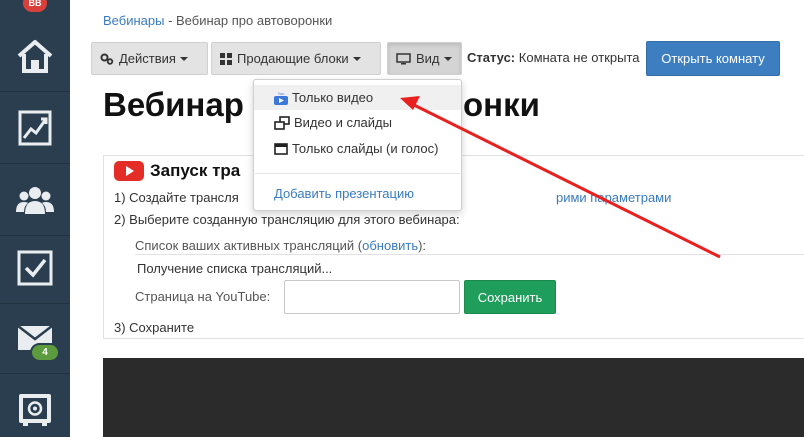 This screenshot has width=804, height=437. What do you see at coordinates (254, 20) in the screenshot?
I see `breadcrumb-current: Вебинар про автоворонки` at bounding box center [254, 20].